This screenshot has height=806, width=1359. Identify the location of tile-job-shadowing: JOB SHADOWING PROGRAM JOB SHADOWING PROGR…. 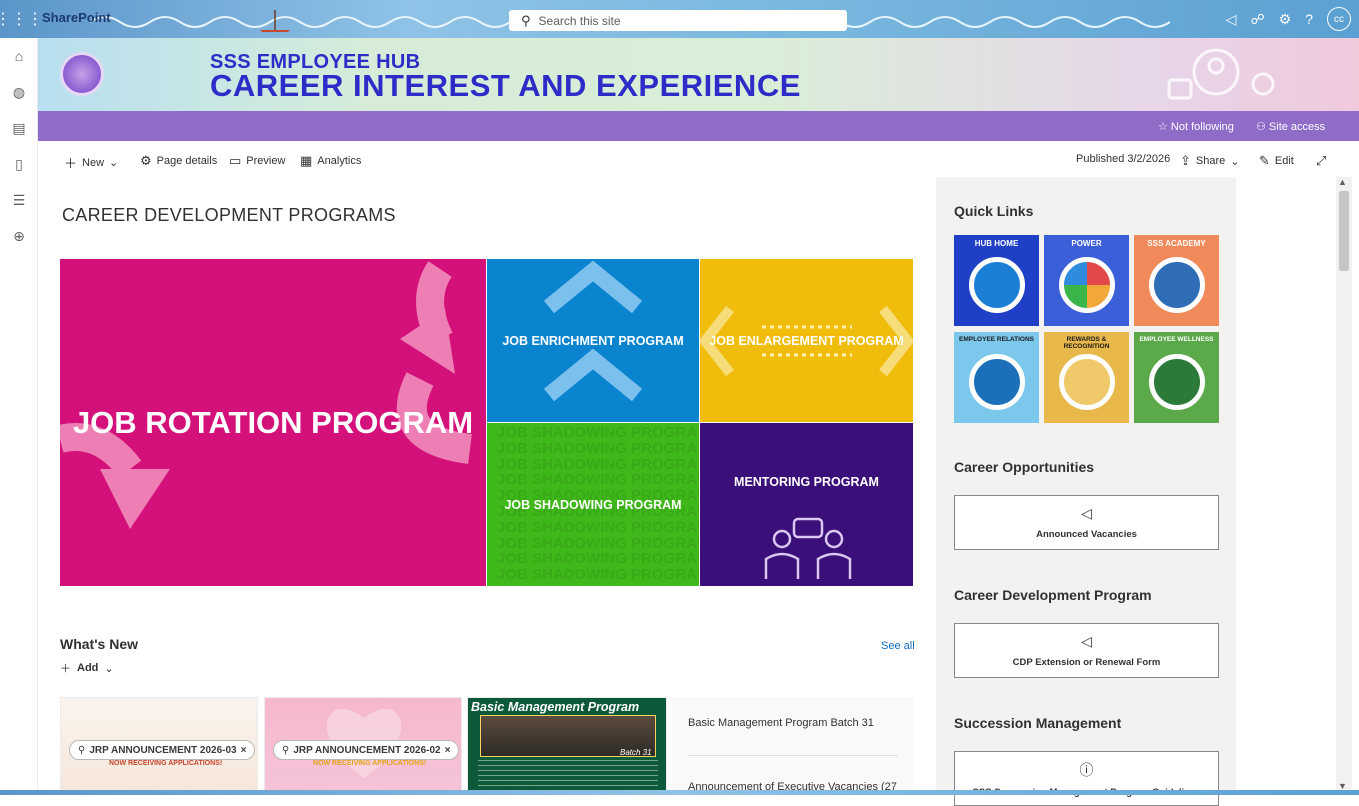
(593, 504).